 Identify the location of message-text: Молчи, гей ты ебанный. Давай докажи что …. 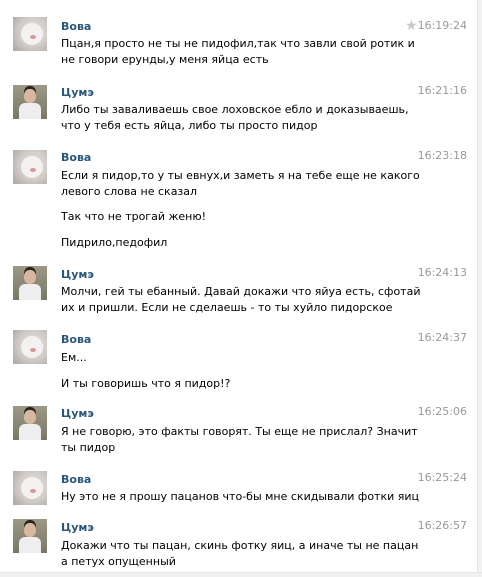
(241, 299).